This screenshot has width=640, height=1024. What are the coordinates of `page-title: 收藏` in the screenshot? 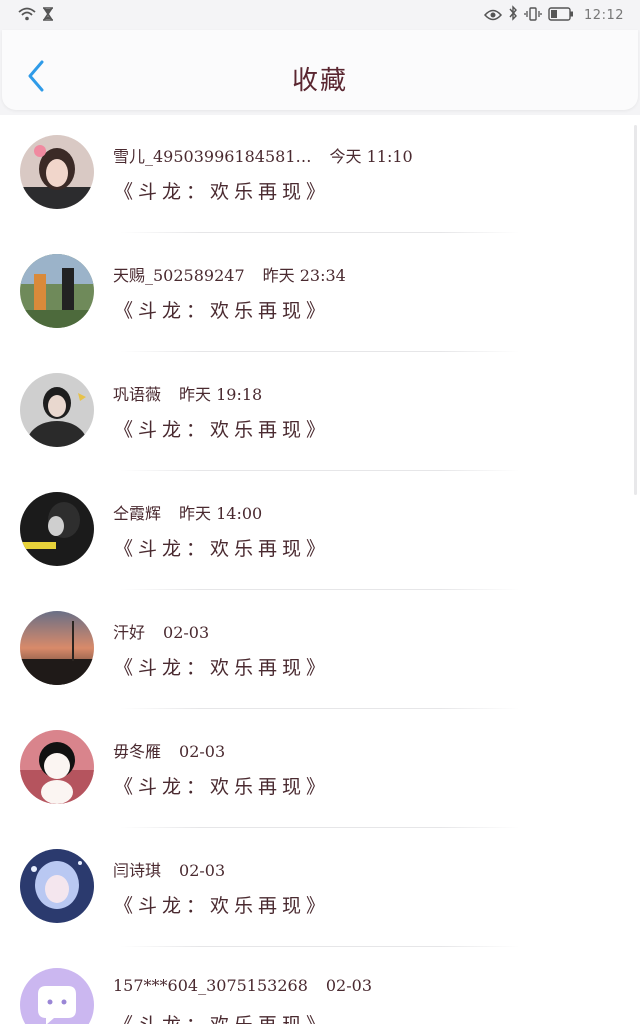 It's located at (319, 81).